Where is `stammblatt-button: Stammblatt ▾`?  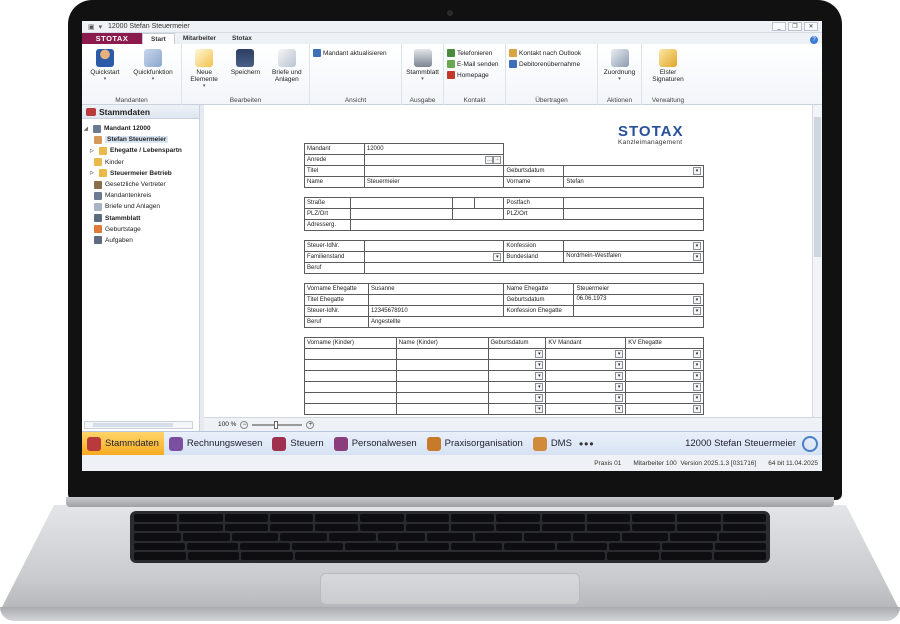 stammblatt-button: Stammblatt ▾ is located at coordinates (422, 70).